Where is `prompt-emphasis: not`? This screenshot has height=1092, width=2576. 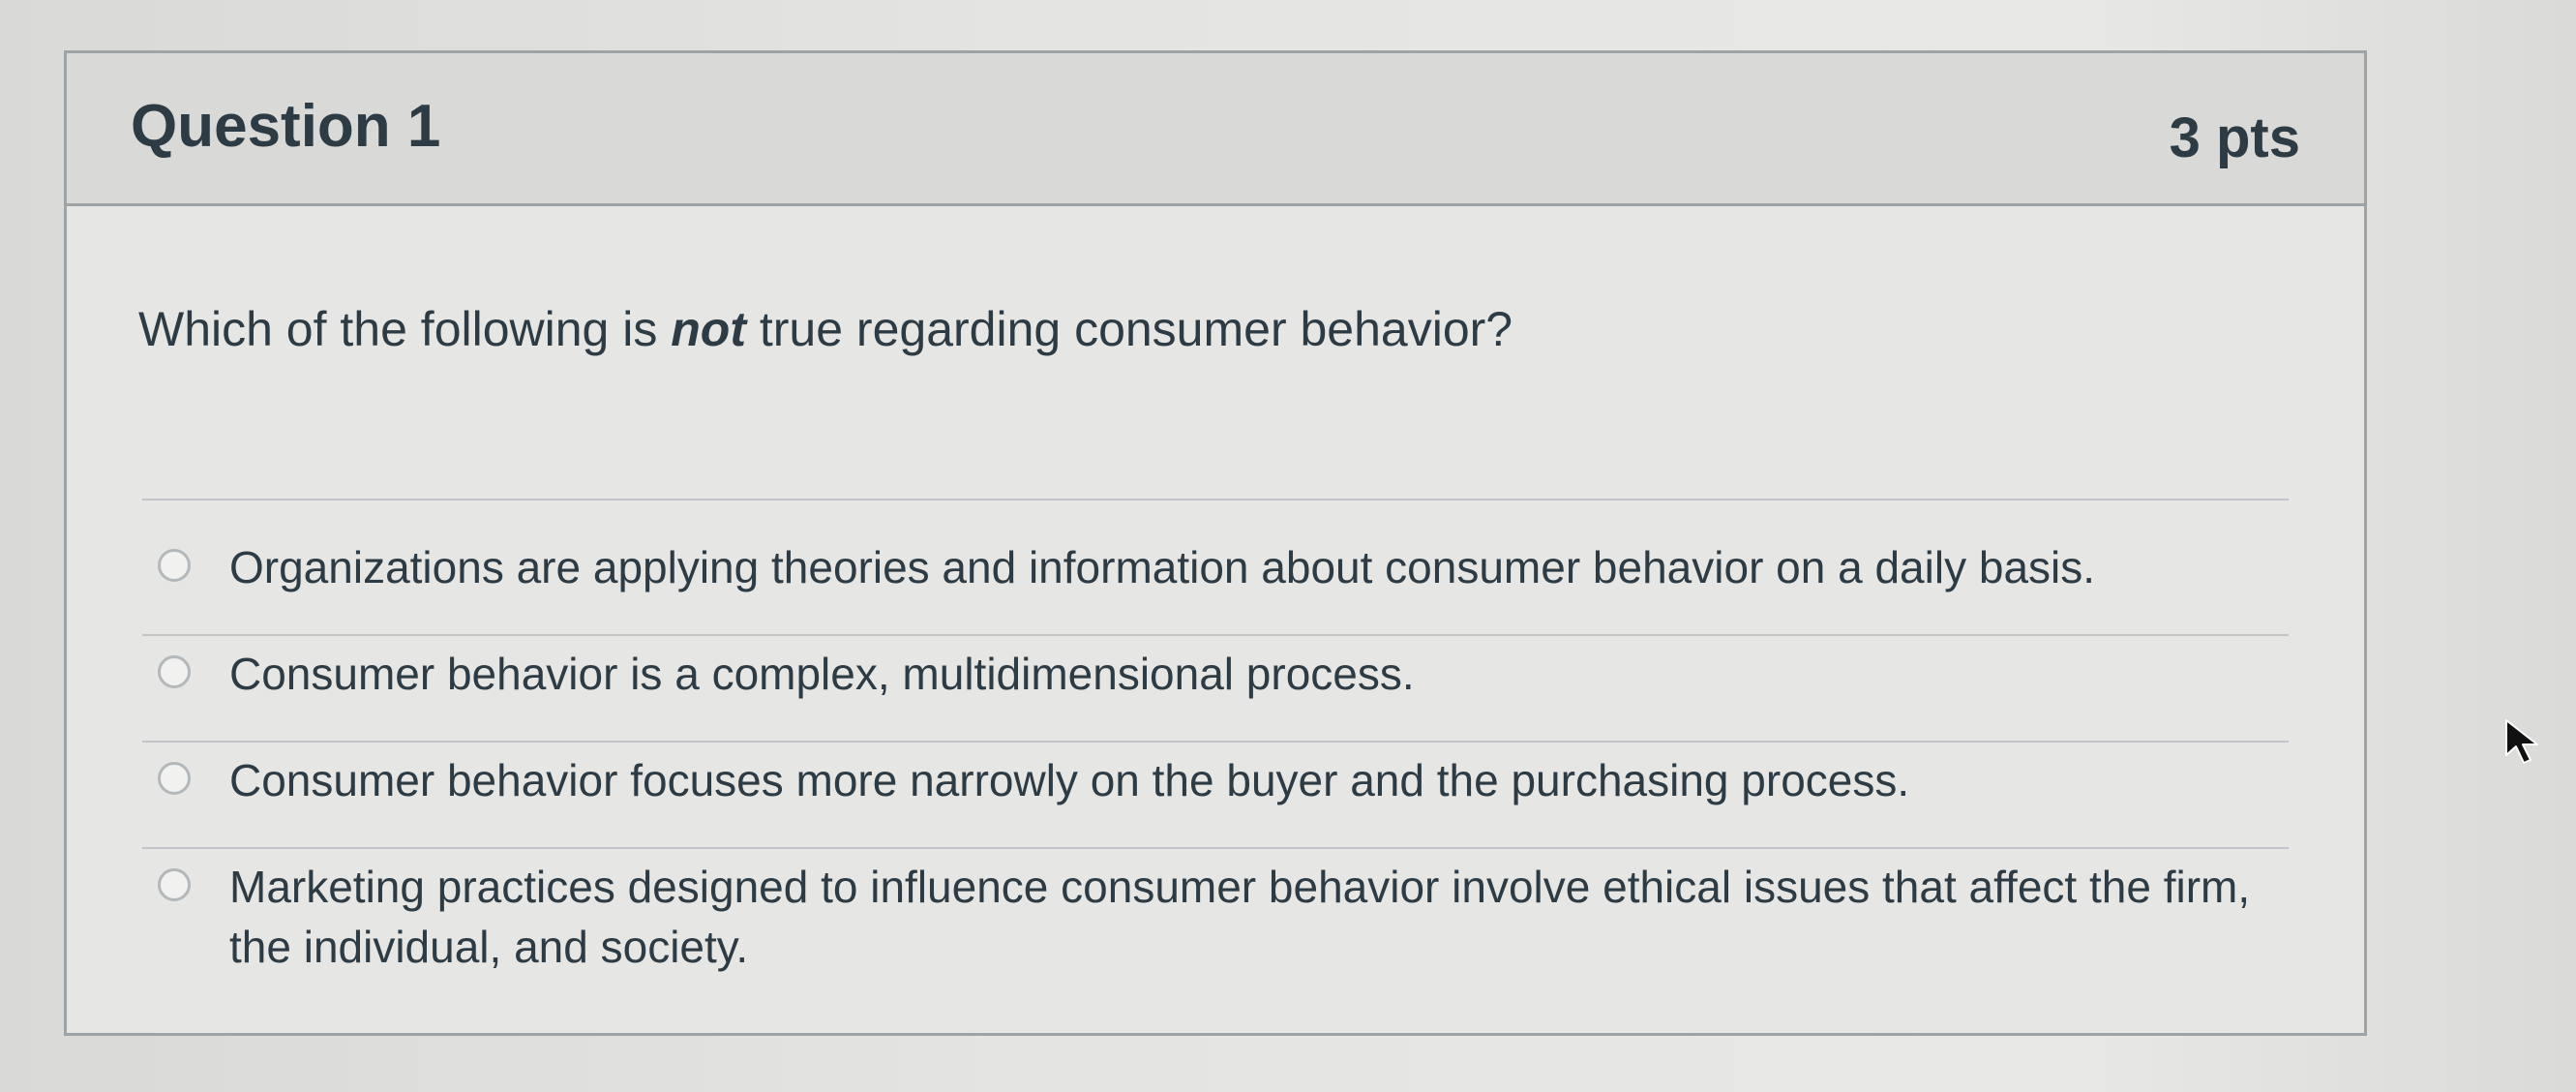 prompt-emphasis: not is located at coordinates (708, 329).